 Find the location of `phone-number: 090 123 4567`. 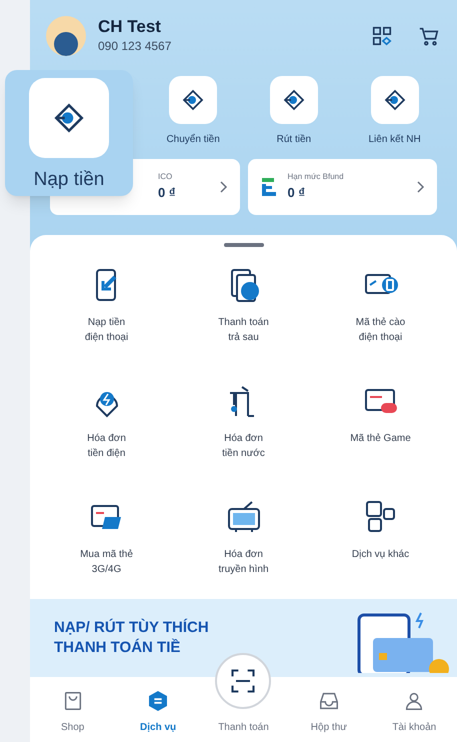

phone-number: 090 123 4567 is located at coordinates (135, 46).